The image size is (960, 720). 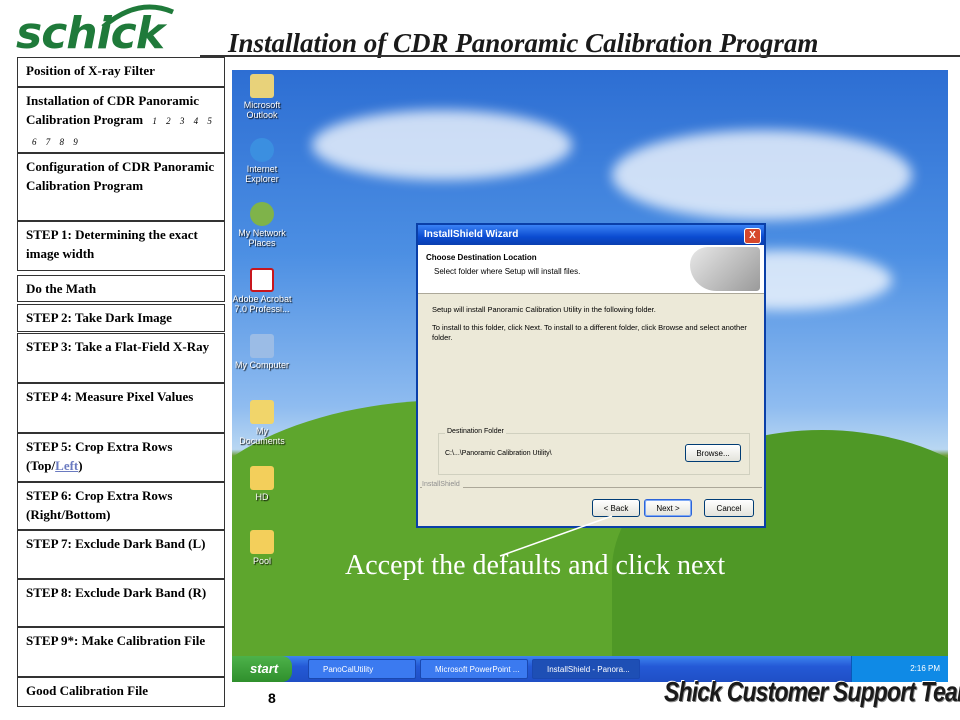 I want to click on nav-item-step7: STEP 7: Exclude Dark Band (L), so click(x=121, y=554).